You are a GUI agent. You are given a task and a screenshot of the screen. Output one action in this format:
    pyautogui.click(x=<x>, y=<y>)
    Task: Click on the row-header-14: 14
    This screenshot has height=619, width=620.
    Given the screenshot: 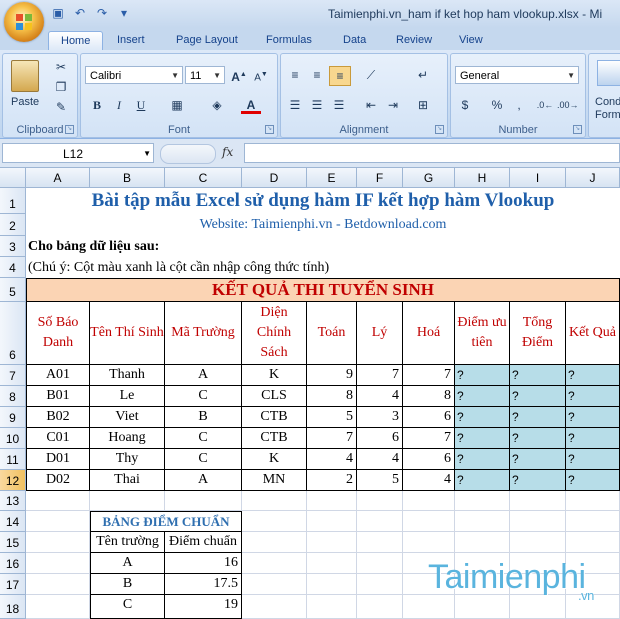 What is the action you would take?
    pyautogui.click(x=13, y=521)
    